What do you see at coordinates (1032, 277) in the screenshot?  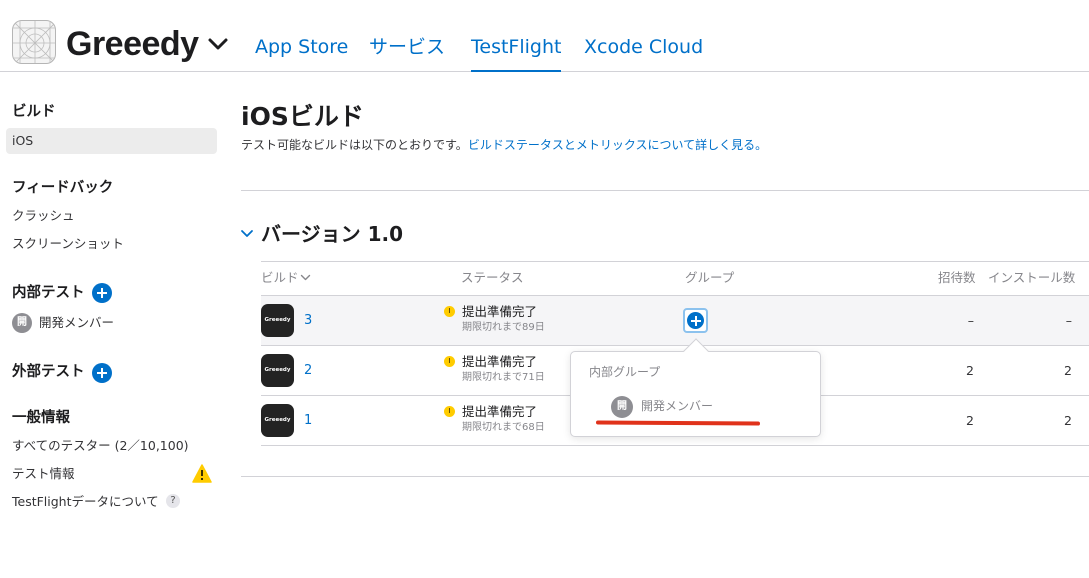 I see `column-header-installs: インストール数` at bounding box center [1032, 277].